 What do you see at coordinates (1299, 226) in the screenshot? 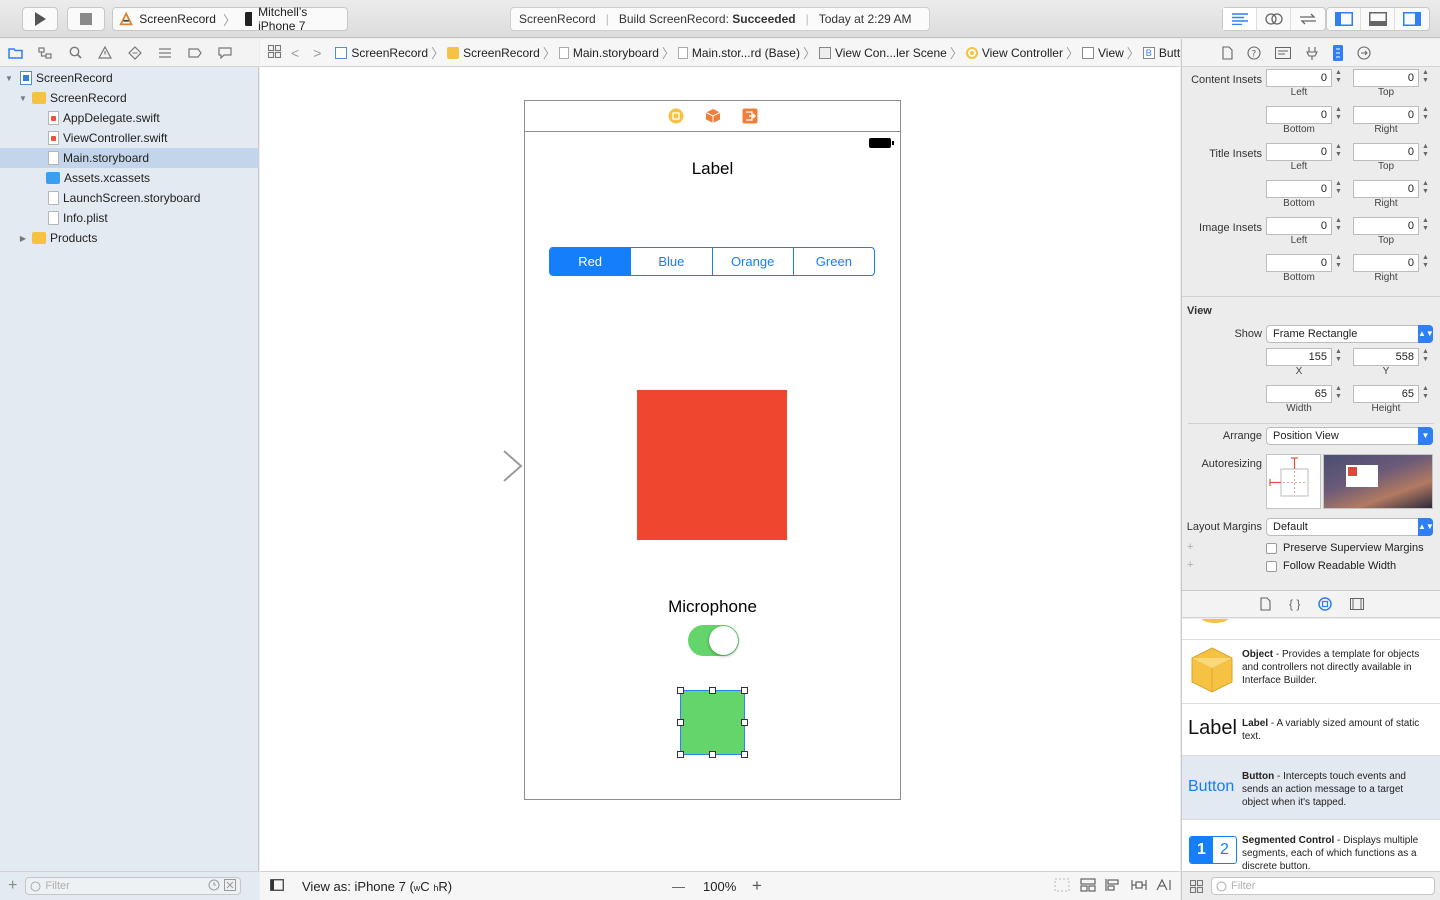
I see `image-inset-left-field: 0` at bounding box center [1299, 226].